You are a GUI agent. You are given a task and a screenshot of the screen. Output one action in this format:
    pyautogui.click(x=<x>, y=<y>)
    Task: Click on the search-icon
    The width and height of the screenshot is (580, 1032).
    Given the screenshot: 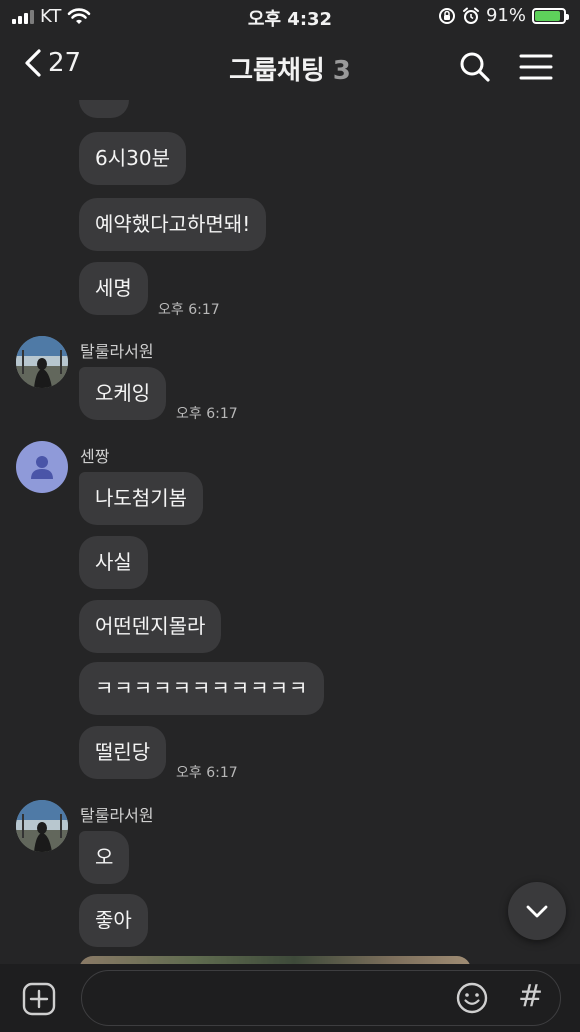 What is the action you would take?
    pyautogui.click(x=475, y=67)
    